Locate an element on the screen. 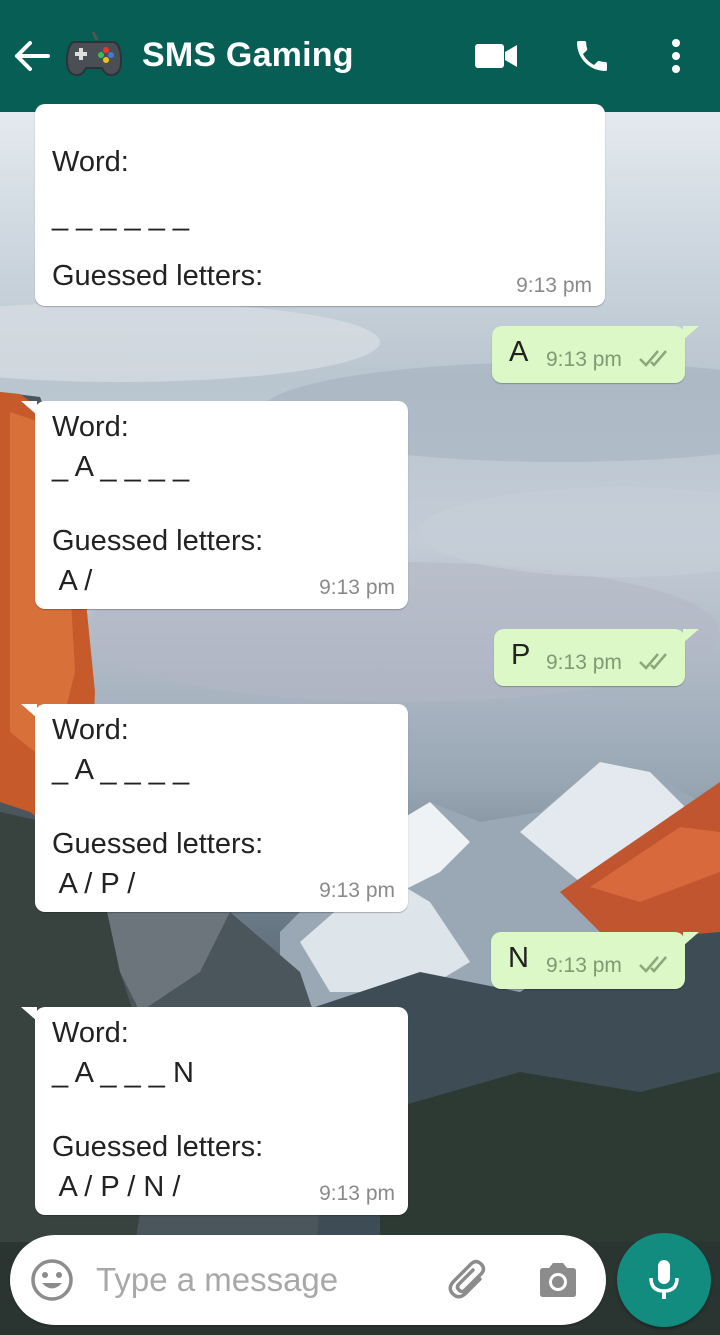 Image resolution: width=720 pixels, height=1335 pixels. emoji-button is located at coordinates (52, 1280).